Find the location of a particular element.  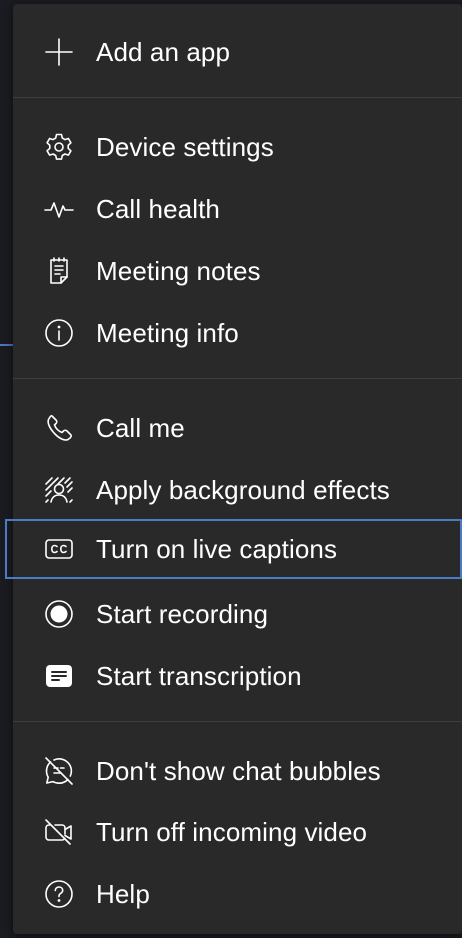

menu-item-turn-on-live-captions: Turn on live captions is located at coordinates (233, 549).